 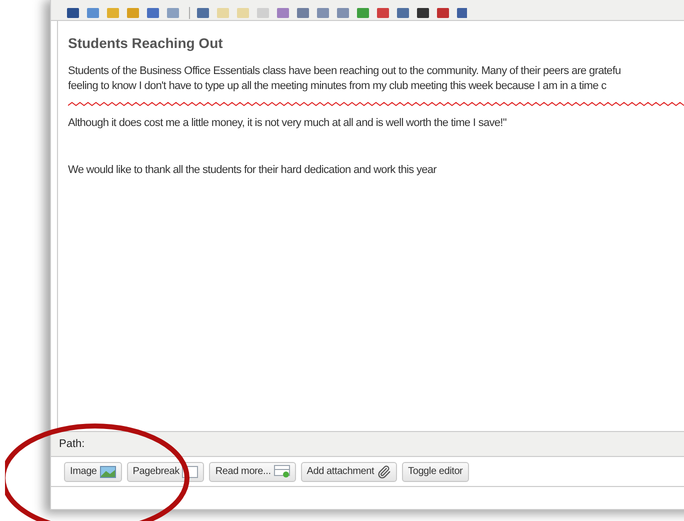 What do you see at coordinates (146, 43) in the screenshot?
I see `article-heading: Students Reaching Out` at bounding box center [146, 43].